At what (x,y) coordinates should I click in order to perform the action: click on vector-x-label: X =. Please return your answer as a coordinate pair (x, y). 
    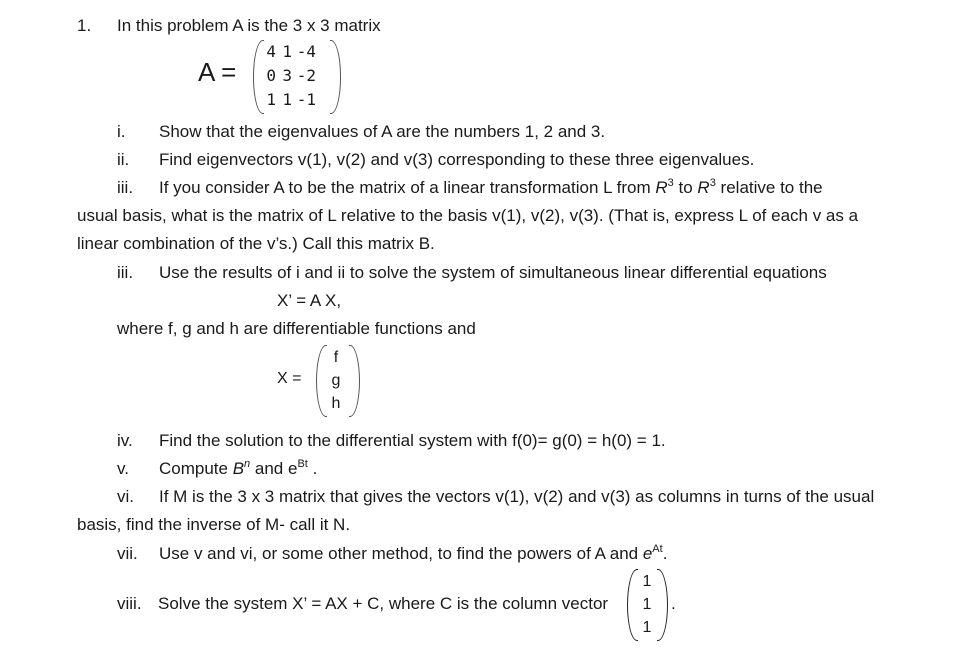
    Looking at the image, I should click on (289, 378).